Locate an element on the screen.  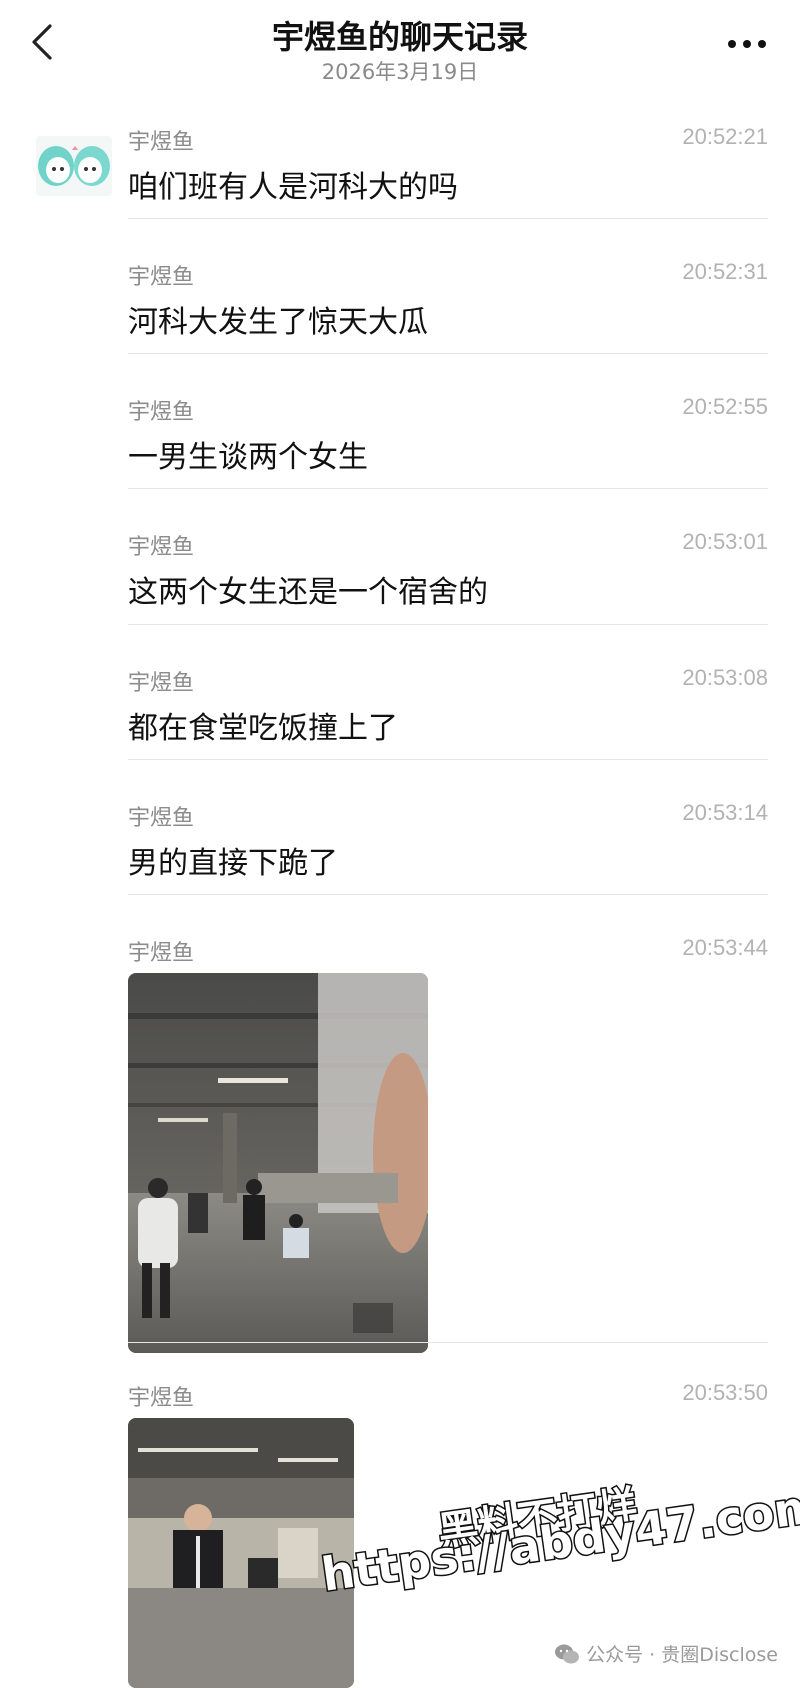
message-time: 20:53:01 is located at coordinates (725, 541).